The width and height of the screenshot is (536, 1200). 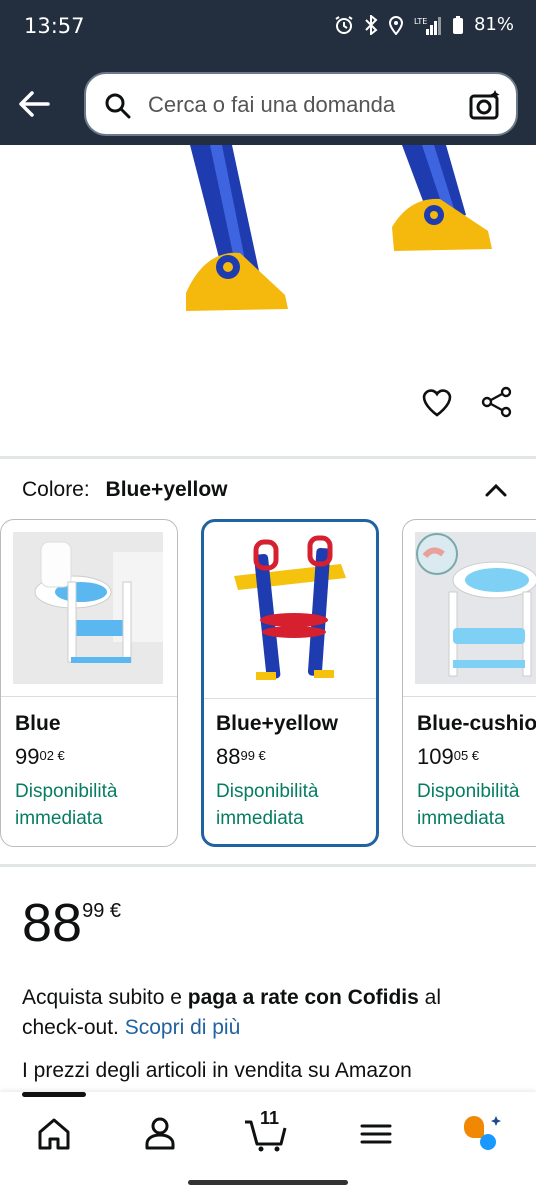 What do you see at coordinates (476, 723) in the screenshot?
I see `variant-name: Blue-cushion` at bounding box center [476, 723].